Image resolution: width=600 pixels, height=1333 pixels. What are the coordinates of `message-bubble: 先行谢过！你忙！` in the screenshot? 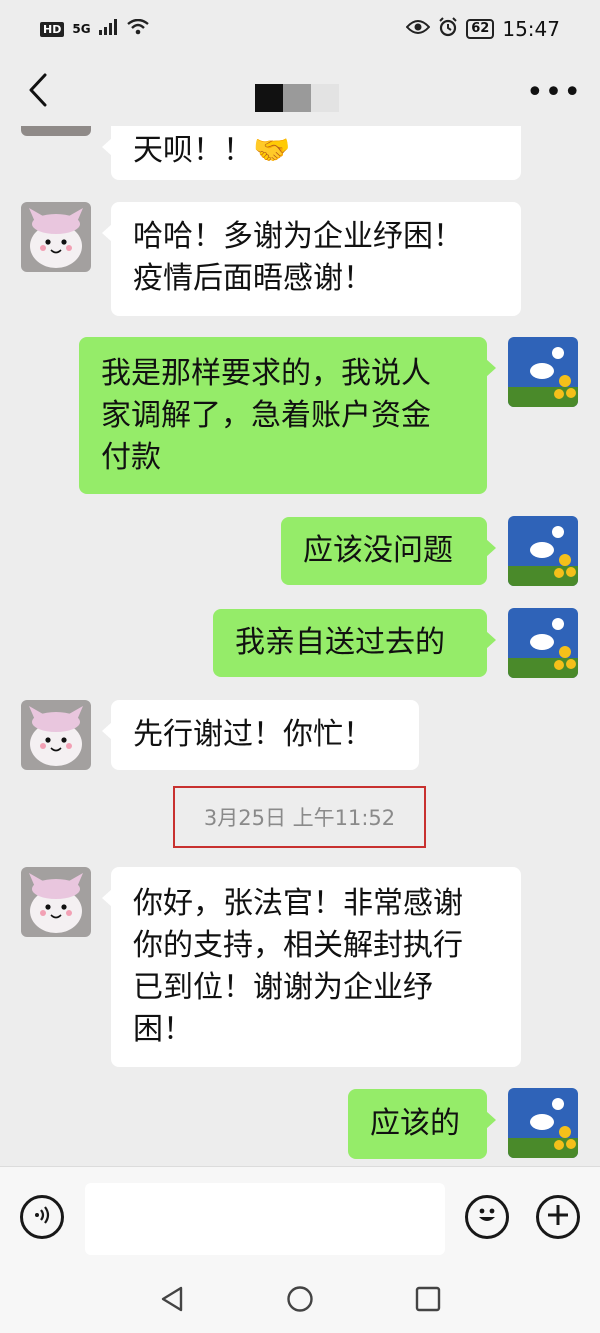 It's located at (260, 735).